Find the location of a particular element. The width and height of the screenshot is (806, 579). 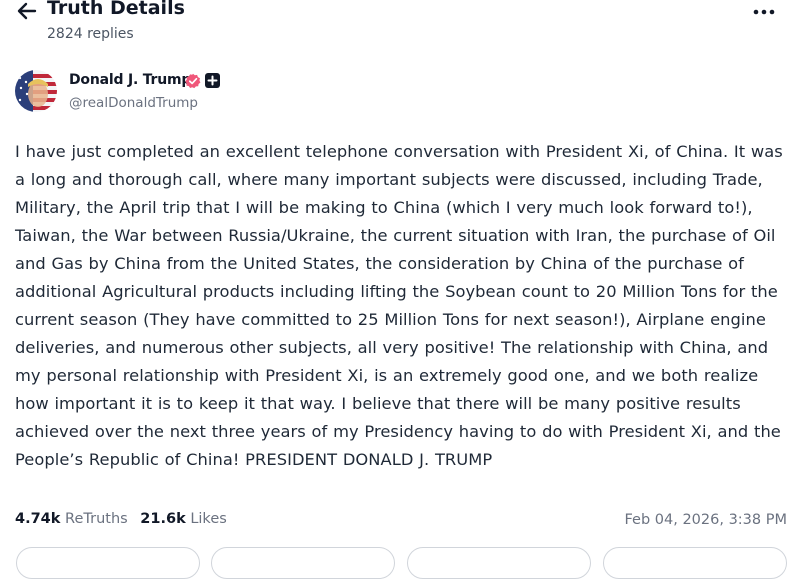

verified-badge-icon is located at coordinates (193, 81).